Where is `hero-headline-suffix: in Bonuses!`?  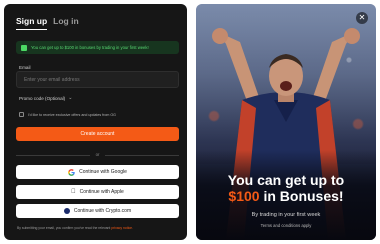 hero-headline-suffix: in Bonuses! is located at coordinates (303, 196).